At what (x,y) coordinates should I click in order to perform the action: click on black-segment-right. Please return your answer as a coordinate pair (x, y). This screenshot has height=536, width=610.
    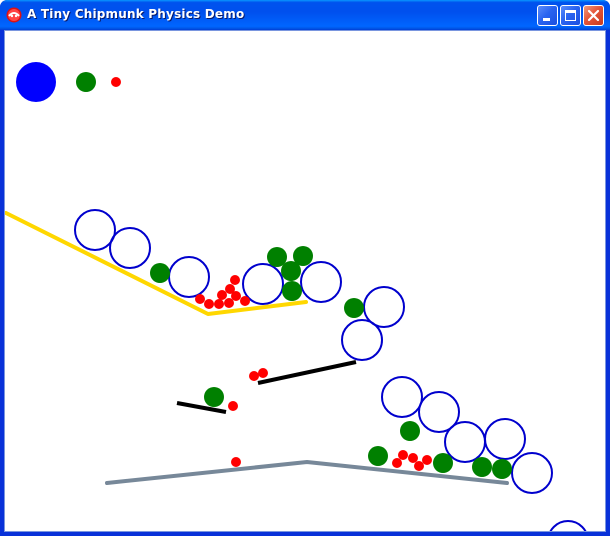
    Looking at the image, I should click on (307, 372).